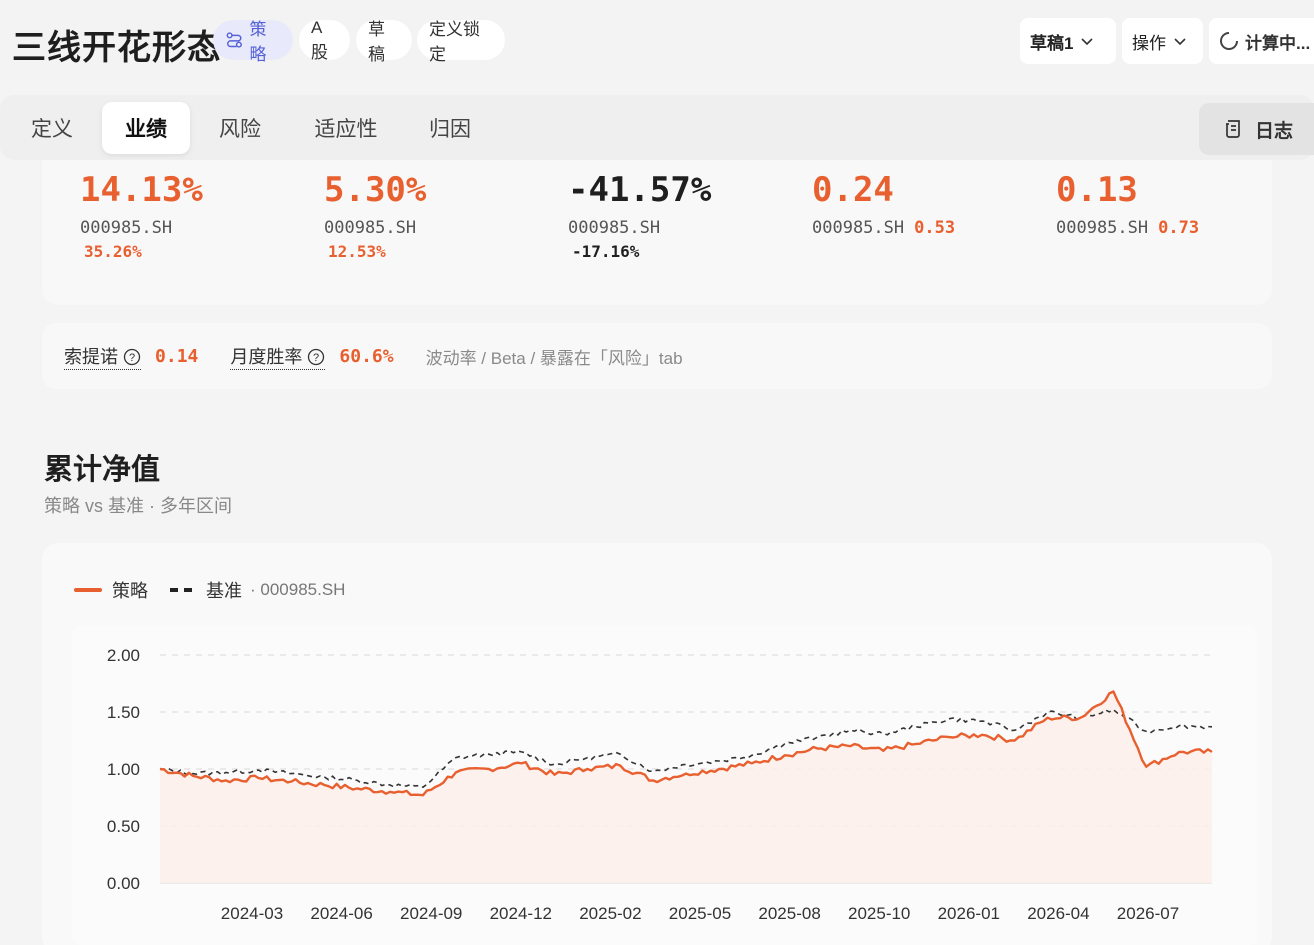  Describe the element at coordinates (610, 913) in the screenshot. I see `x-tick-label: 2025-02` at that location.